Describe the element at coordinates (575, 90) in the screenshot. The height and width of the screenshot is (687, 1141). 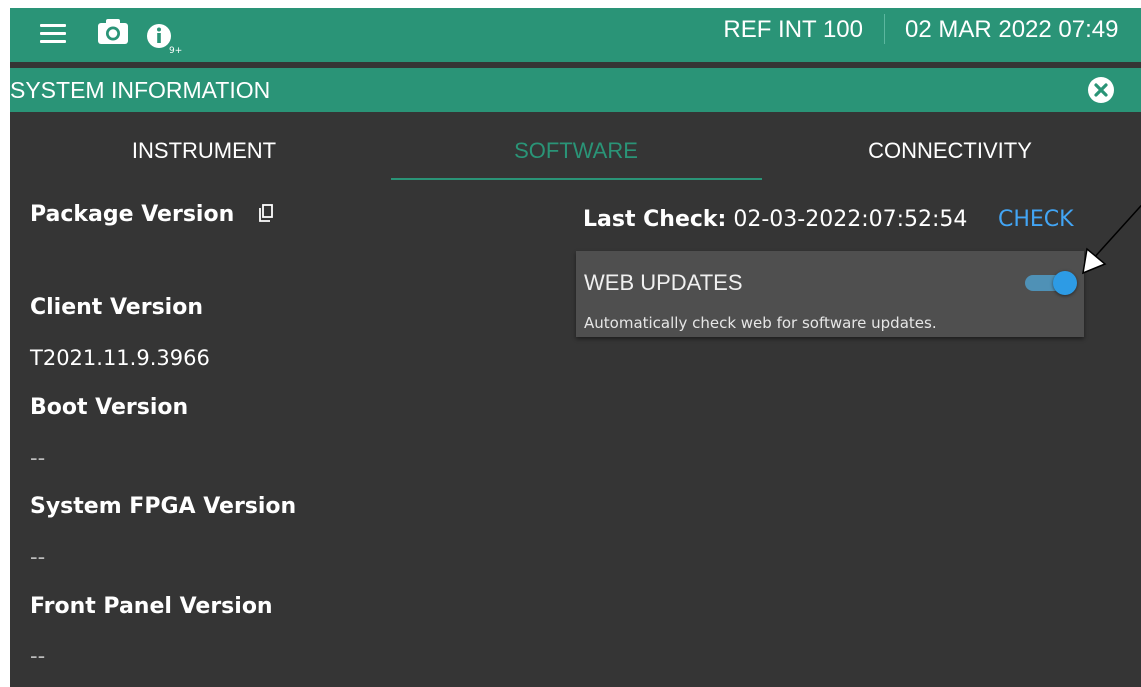
I see `dialog-title-bar: SYSTEM INFORMATION` at that location.